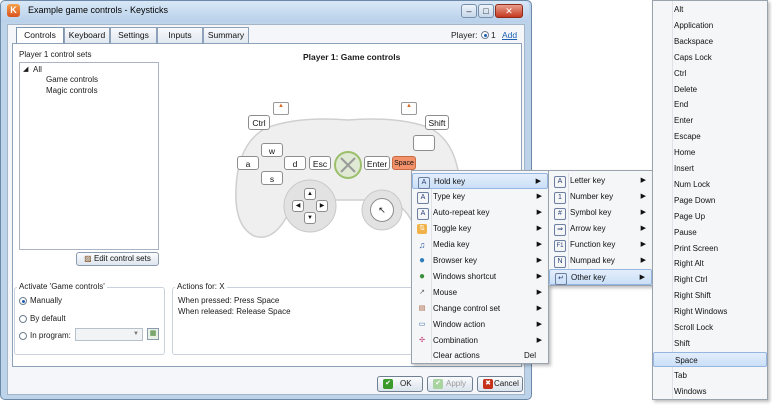 The image size is (772, 407). What do you see at coordinates (480, 341) in the screenshot?
I see `menu-item-combination: ✣ Combination ▶` at bounding box center [480, 341].